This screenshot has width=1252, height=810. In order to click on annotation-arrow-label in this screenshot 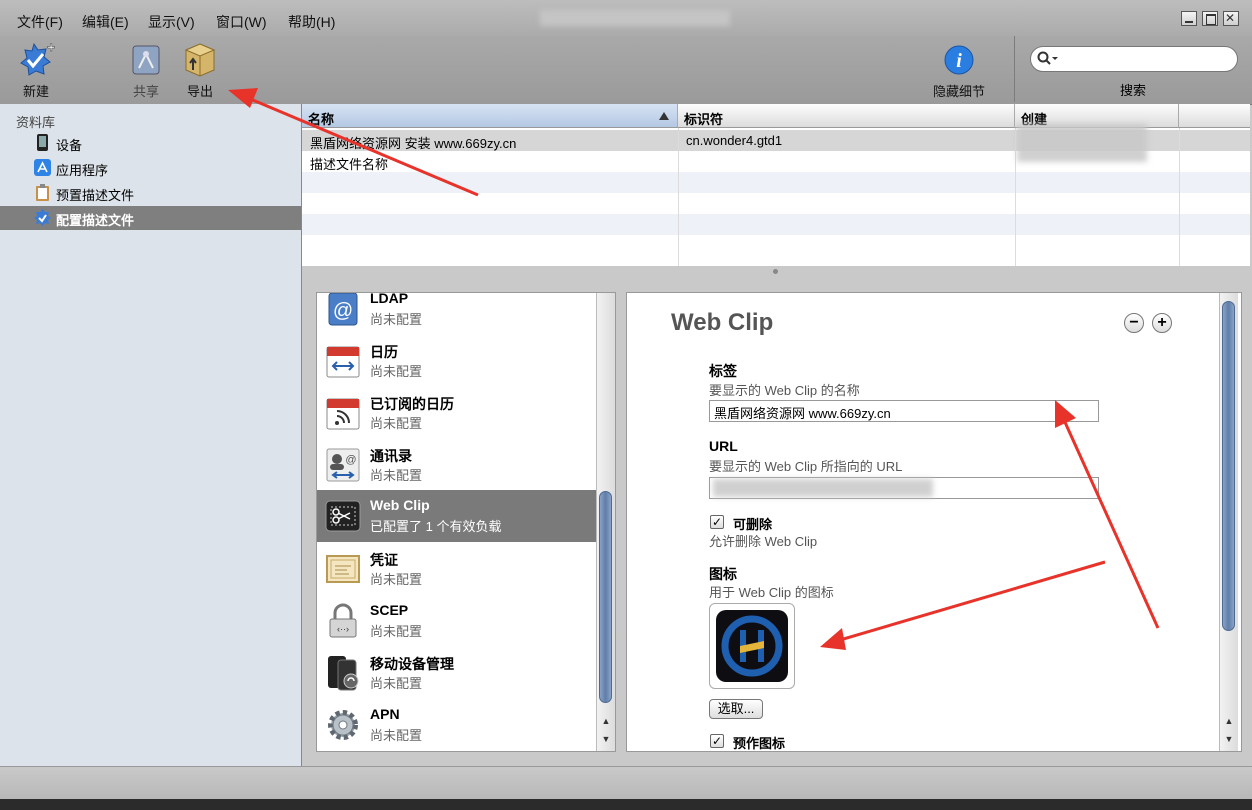, I will do `click(1111, 524)`.